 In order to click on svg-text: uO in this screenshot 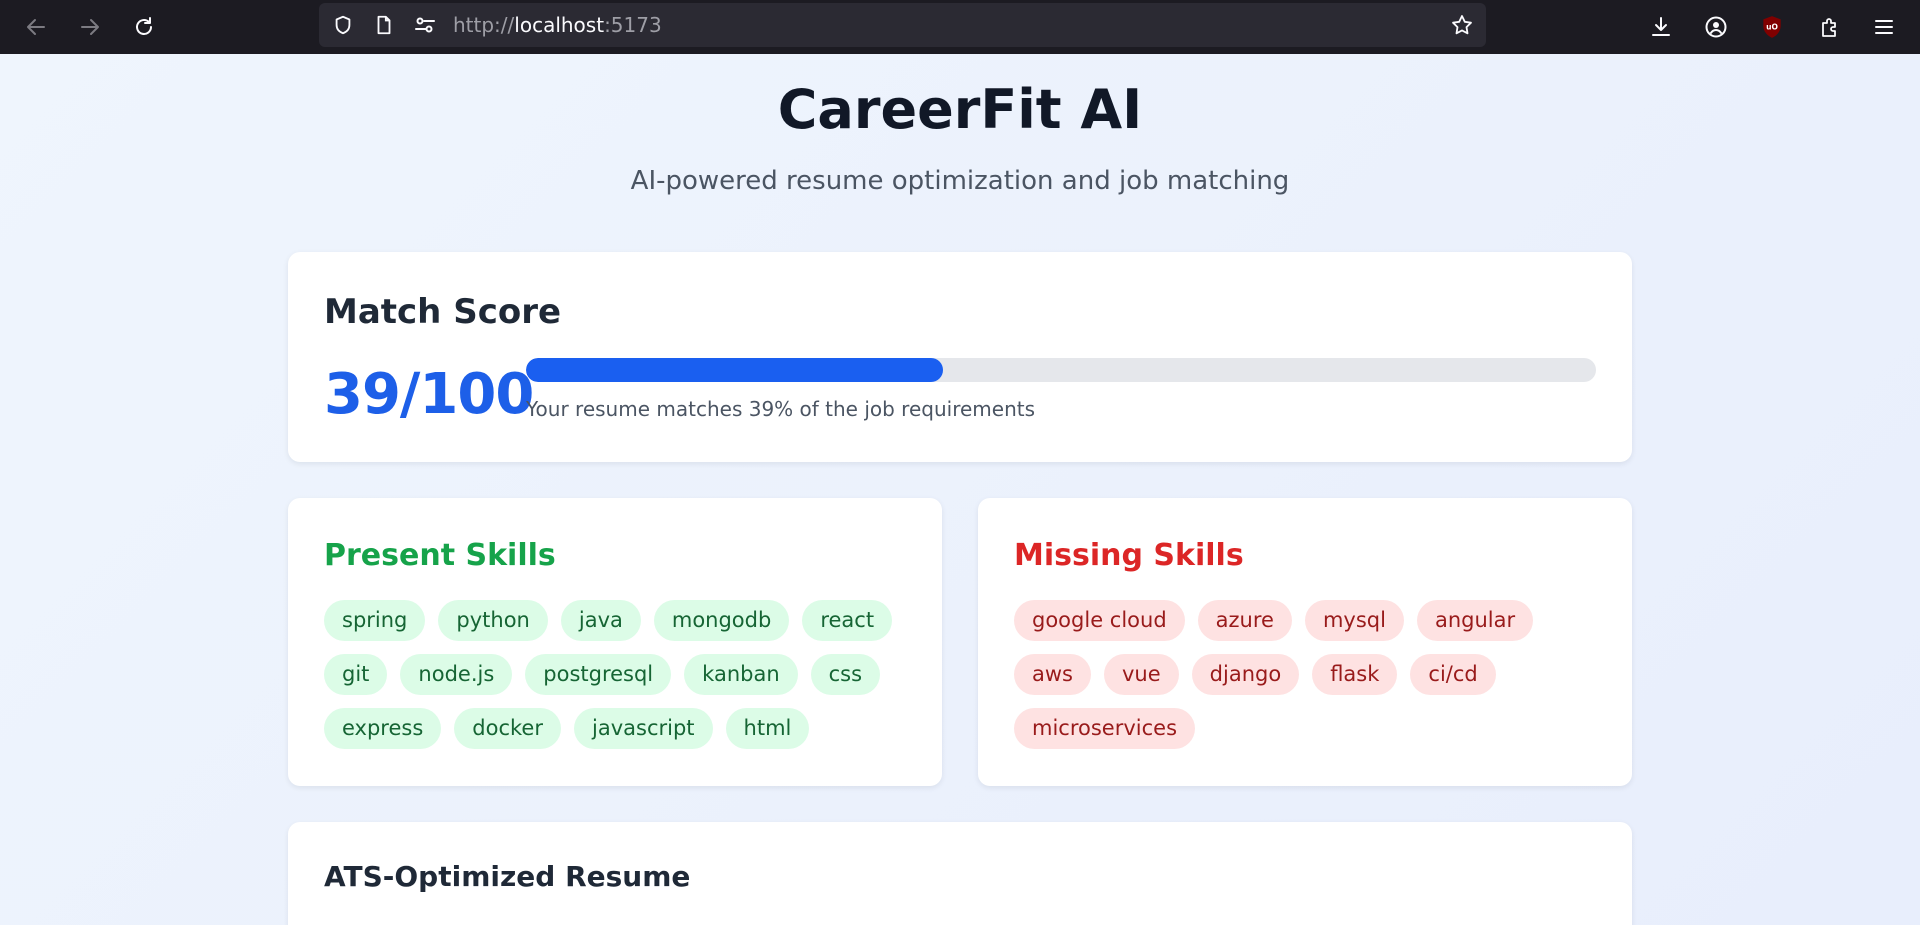, I will do `click(1772, 27)`.